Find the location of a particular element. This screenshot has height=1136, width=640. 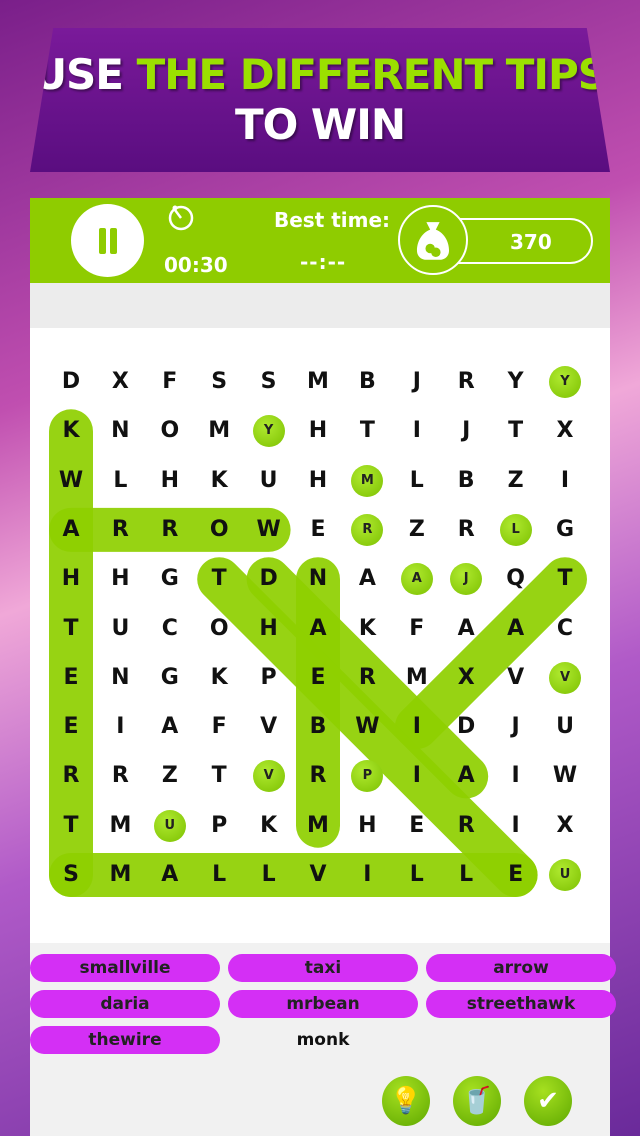

pause-button is located at coordinates (107, 240).